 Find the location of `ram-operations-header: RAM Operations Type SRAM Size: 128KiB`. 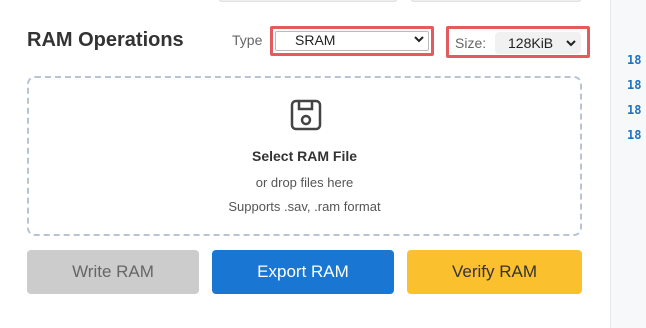

ram-operations-header: RAM Operations Type SRAM Size: 128KiB is located at coordinates (300, 42).